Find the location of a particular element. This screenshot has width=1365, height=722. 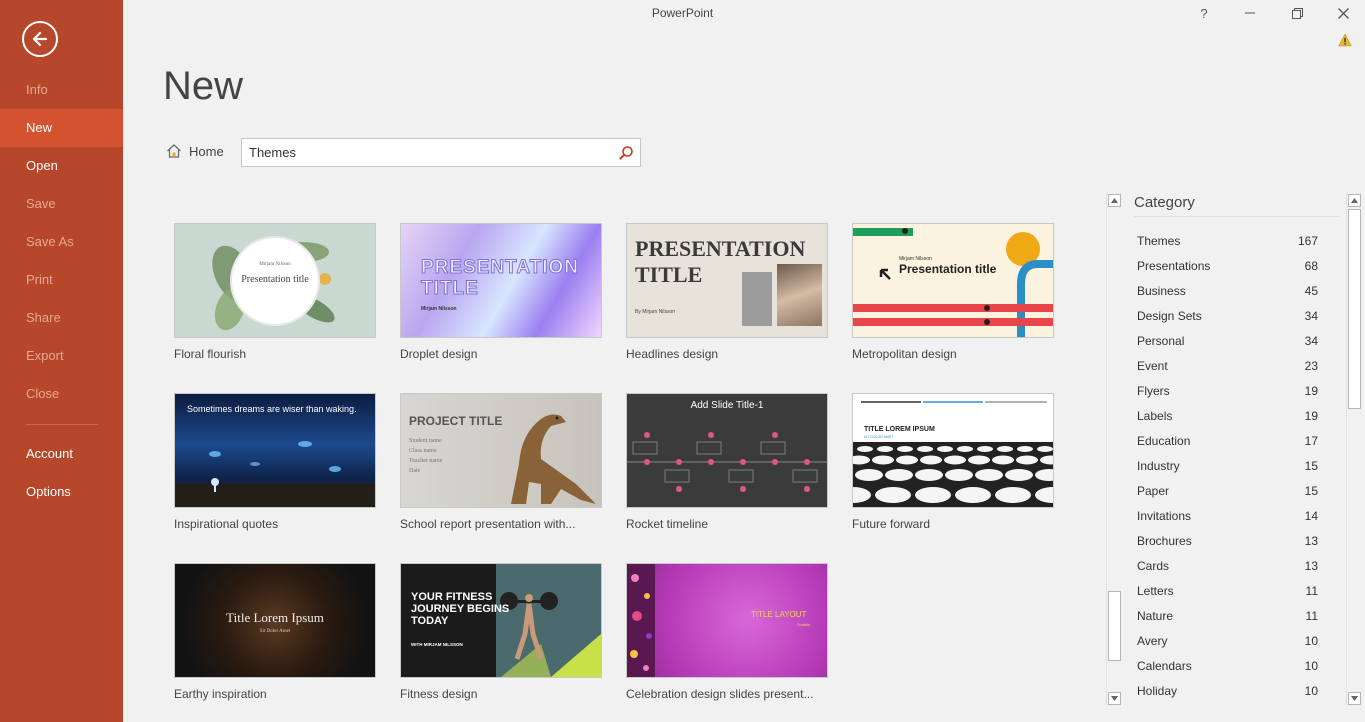

template-label: Fitness design is located at coordinates (501, 694).